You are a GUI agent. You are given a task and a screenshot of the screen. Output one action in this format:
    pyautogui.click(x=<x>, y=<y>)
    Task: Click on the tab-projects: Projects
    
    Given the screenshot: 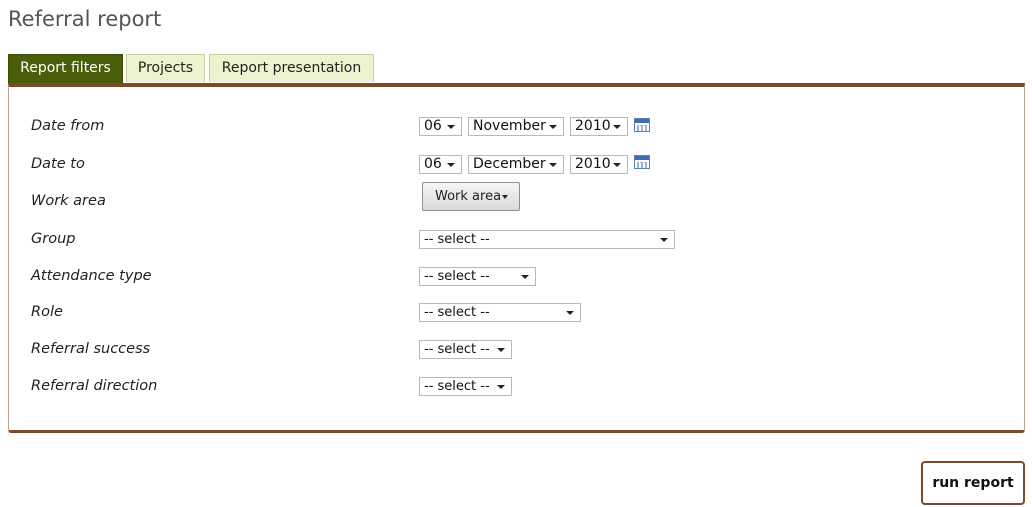 What is the action you would take?
    pyautogui.click(x=165, y=68)
    